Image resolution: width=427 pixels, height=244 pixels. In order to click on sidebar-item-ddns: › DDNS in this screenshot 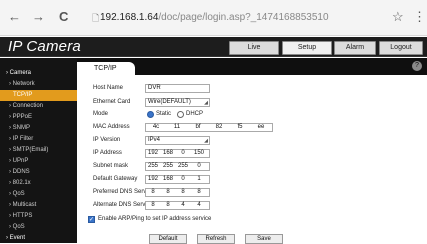, I will do `click(38, 172)`.